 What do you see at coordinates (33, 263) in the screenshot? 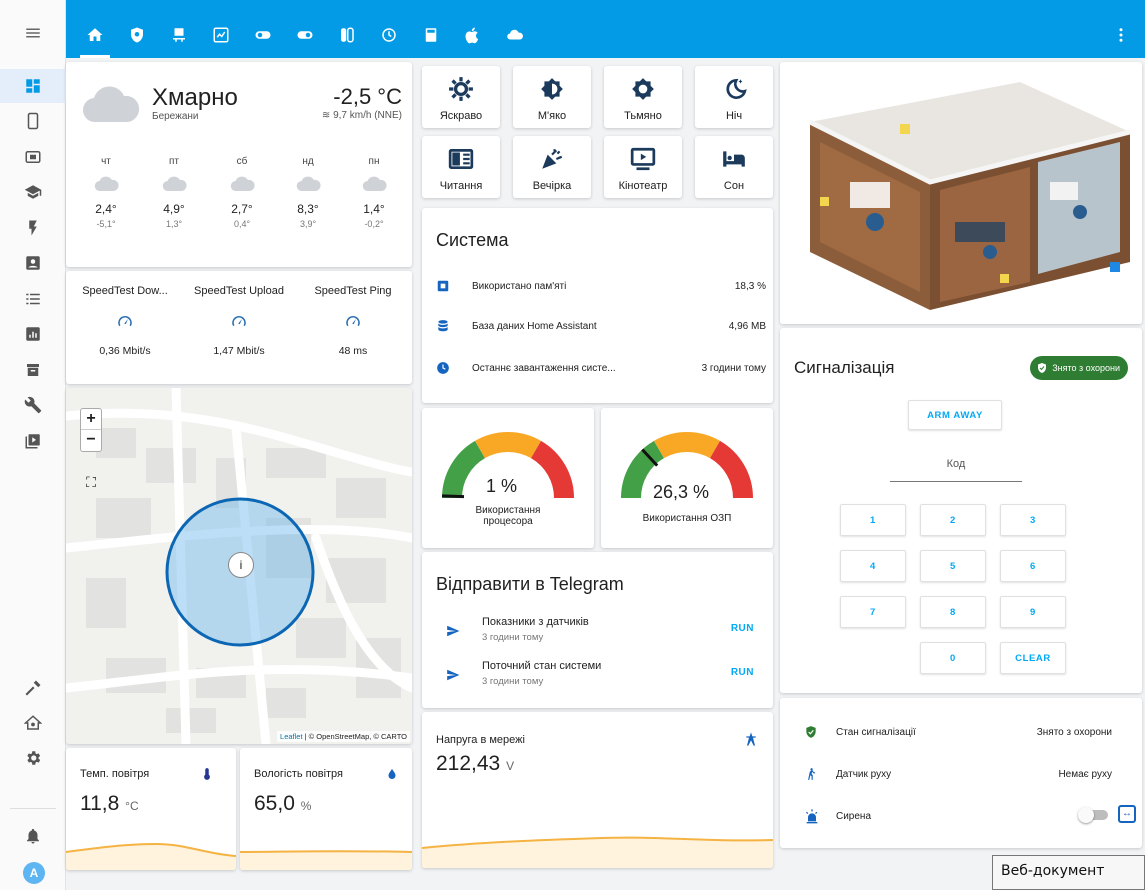
I see `sidebar-item-presence` at bounding box center [33, 263].